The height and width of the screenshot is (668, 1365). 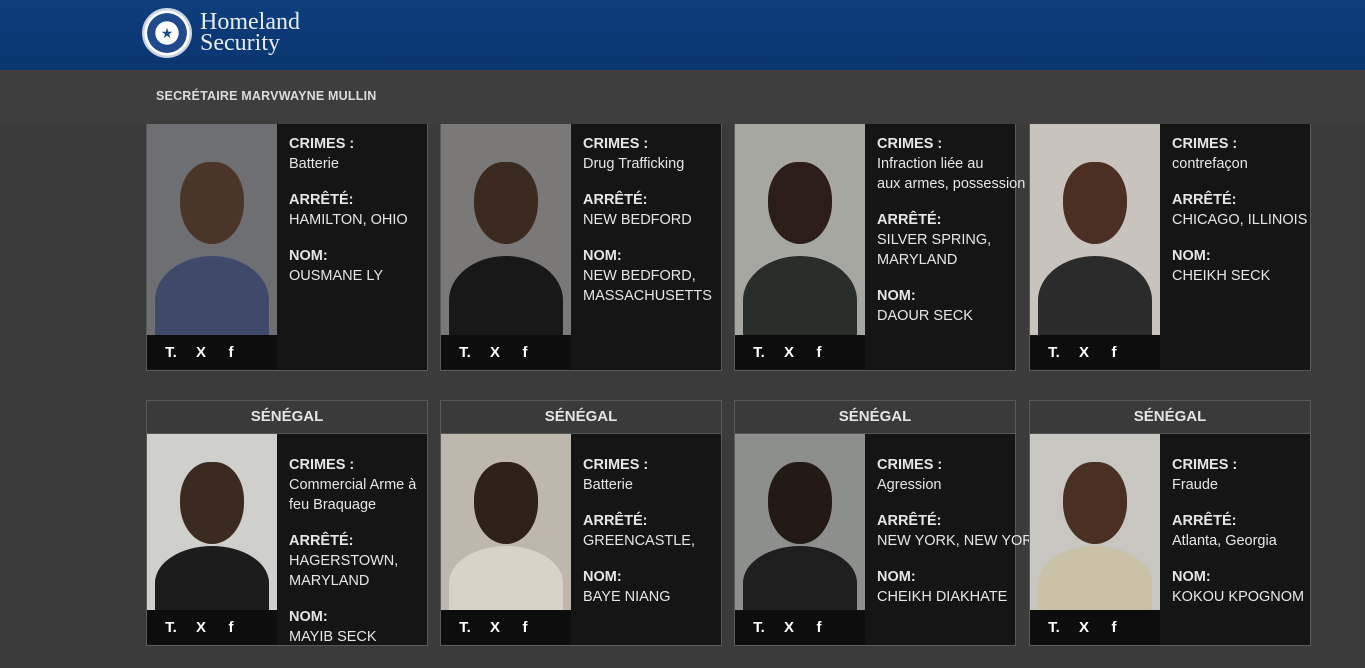 I want to click on arrested-value: CHICAGO, ILLINOIS, so click(x=1241, y=220).